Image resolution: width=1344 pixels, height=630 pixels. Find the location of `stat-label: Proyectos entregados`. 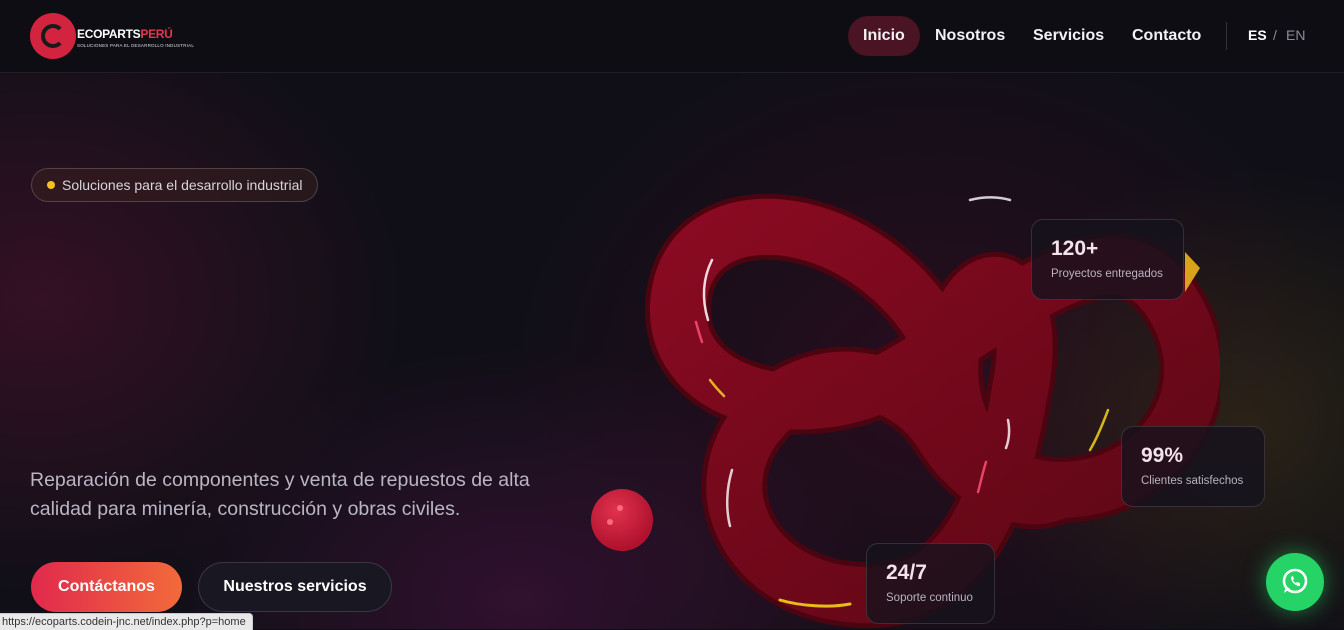

stat-label: Proyectos entregados is located at coordinates (1107, 274).